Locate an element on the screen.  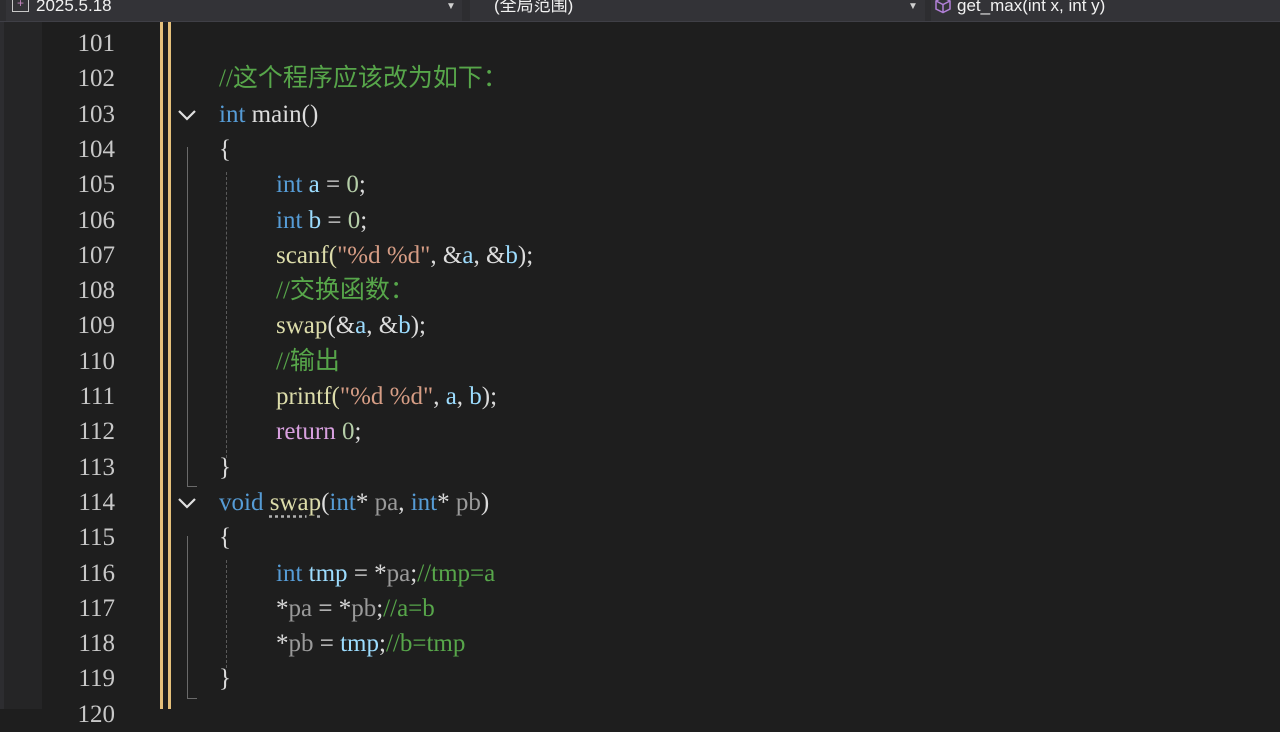
code-text: int a = 0; is located at coordinates (321, 184).